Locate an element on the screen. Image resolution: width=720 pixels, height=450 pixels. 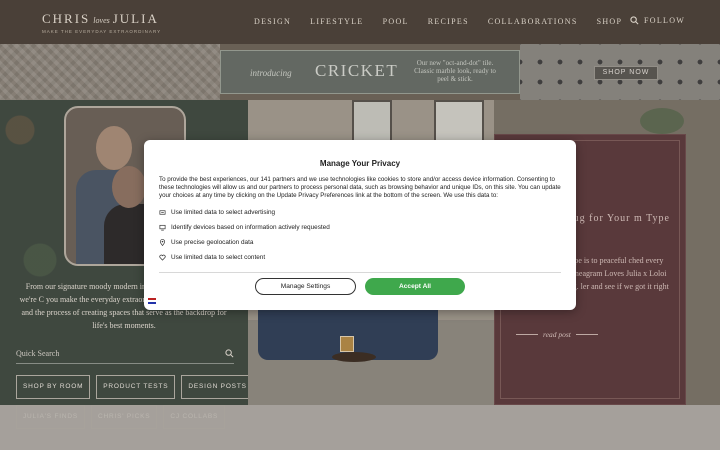
follow-button: FOLLOW is located at coordinates (657, 20).